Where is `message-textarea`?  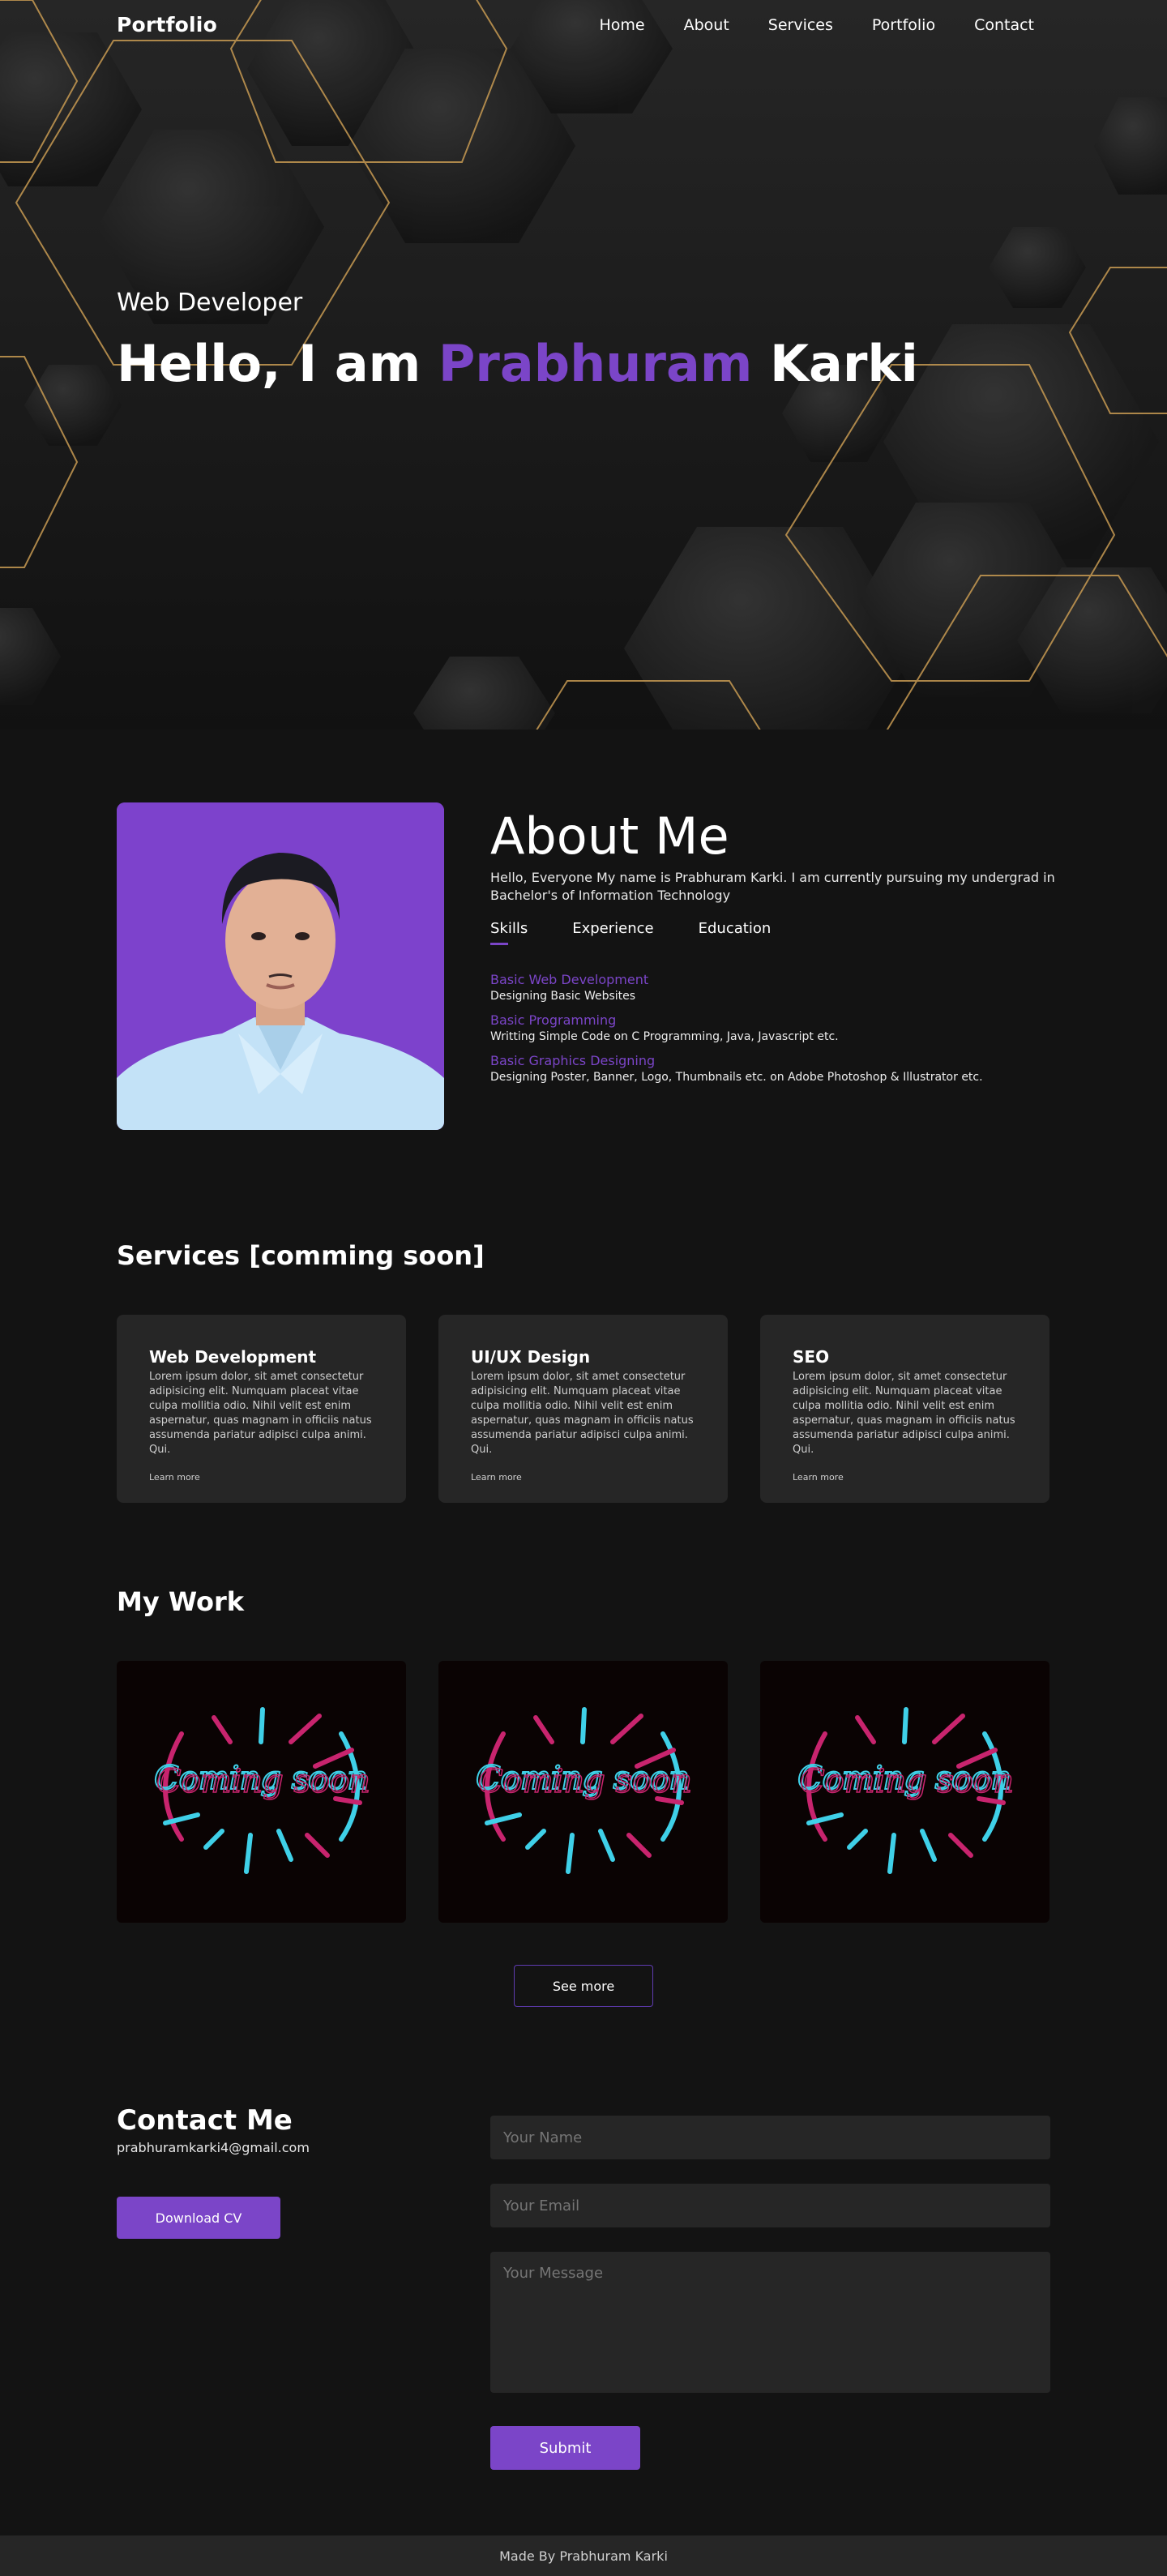 message-textarea is located at coordinates (770, 2322).